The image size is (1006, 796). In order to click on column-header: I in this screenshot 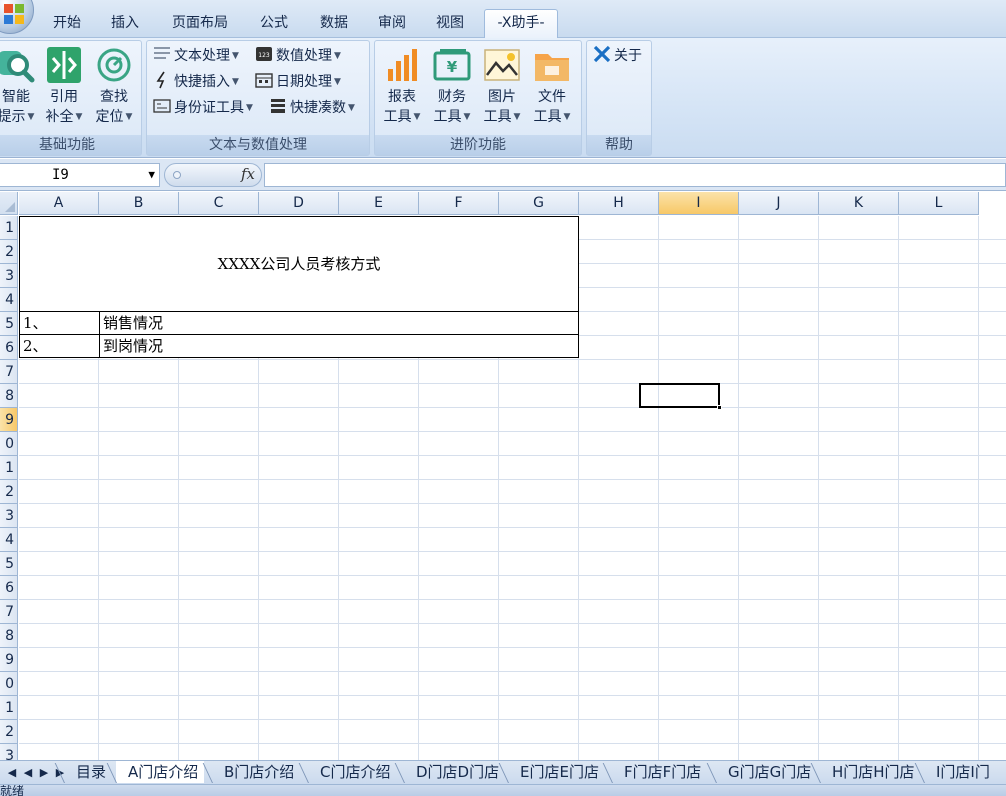, I will do `click(699, 203)`.